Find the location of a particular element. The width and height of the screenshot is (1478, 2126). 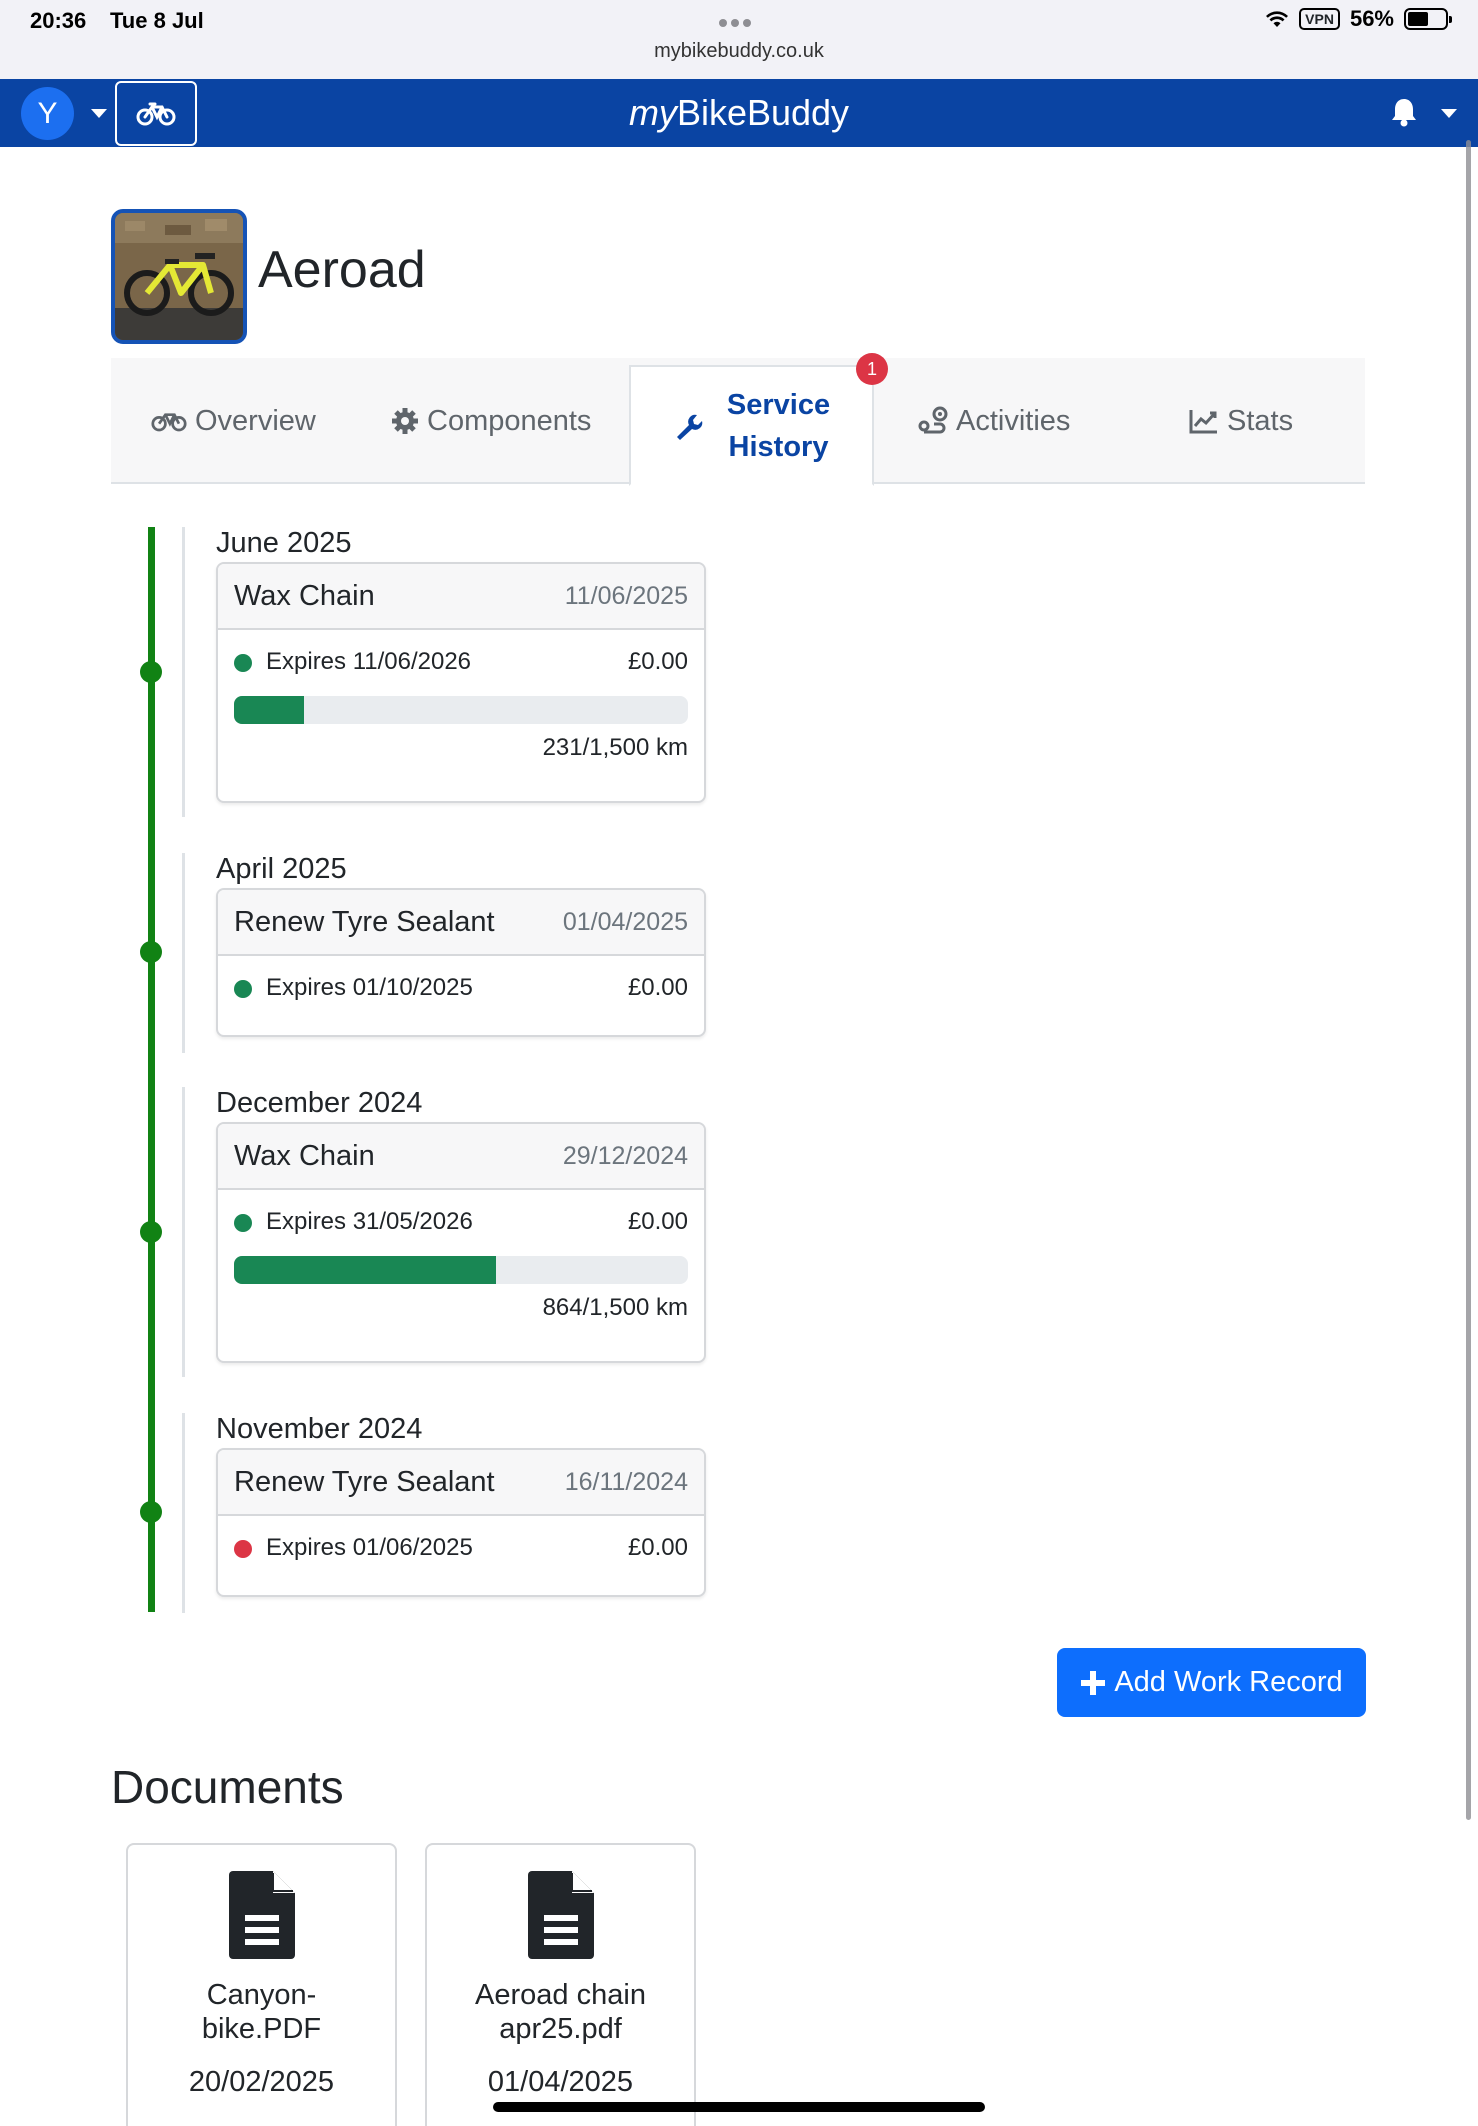

tab-stats-label: Stats is located at coordinates (1260, 420).